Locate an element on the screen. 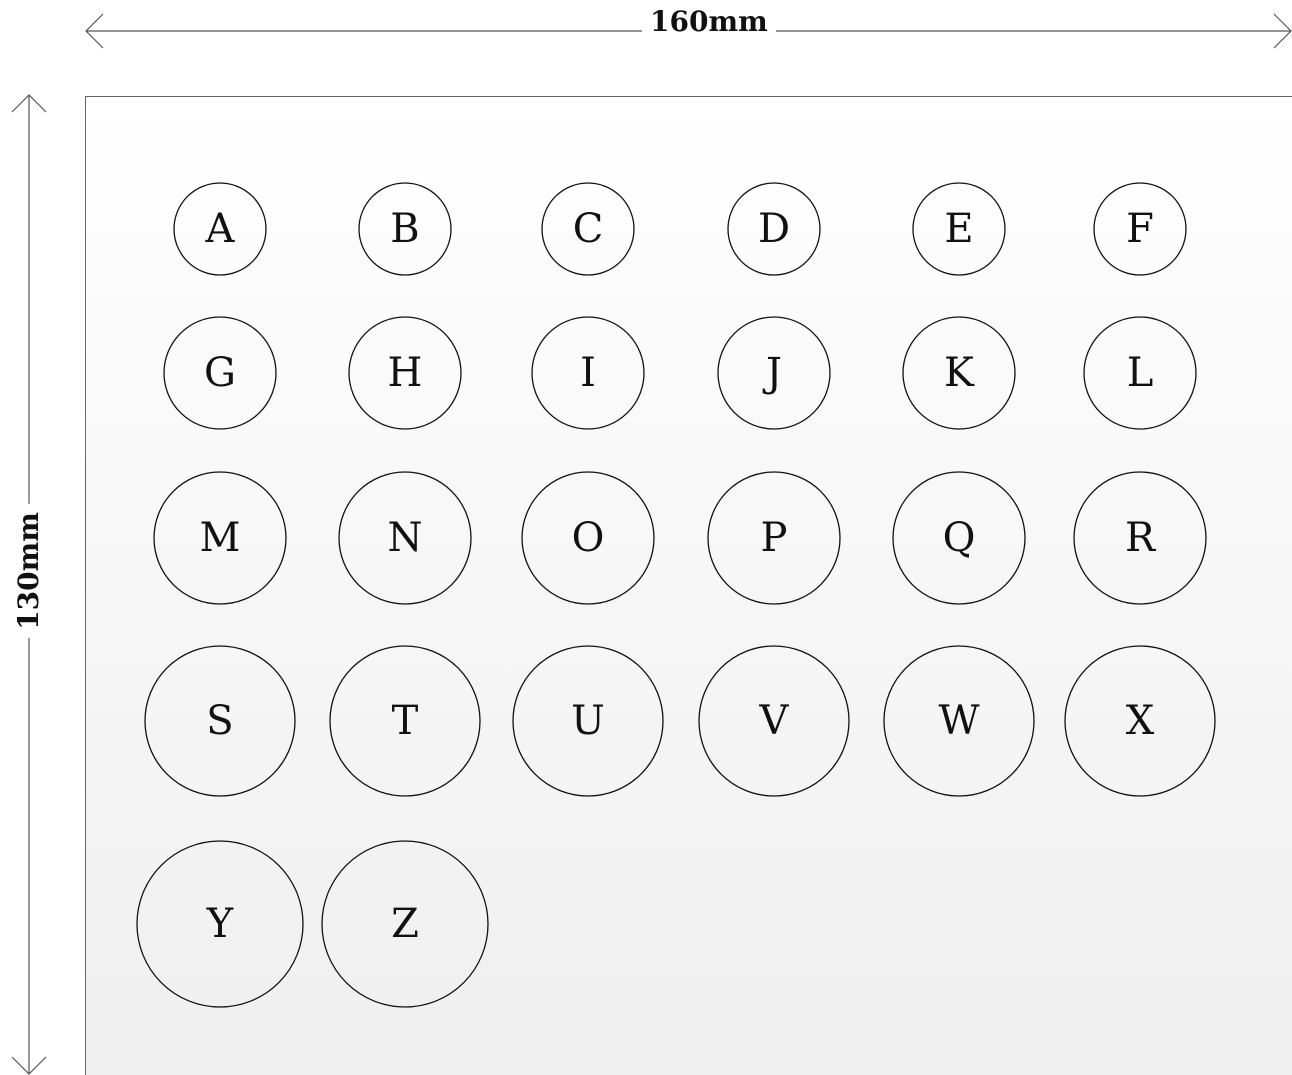 The height and width of the screenshot is (1075, 1292). circle-letter-label: B is located at coordinates (404, 229).